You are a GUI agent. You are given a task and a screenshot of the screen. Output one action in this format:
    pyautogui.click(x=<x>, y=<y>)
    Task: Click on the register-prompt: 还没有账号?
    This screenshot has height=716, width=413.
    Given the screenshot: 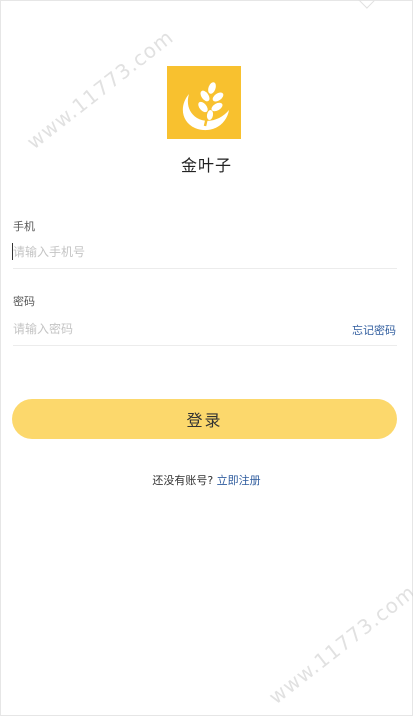 What is the action you would take?
    pyautogui.click(x=183, y=480)
    